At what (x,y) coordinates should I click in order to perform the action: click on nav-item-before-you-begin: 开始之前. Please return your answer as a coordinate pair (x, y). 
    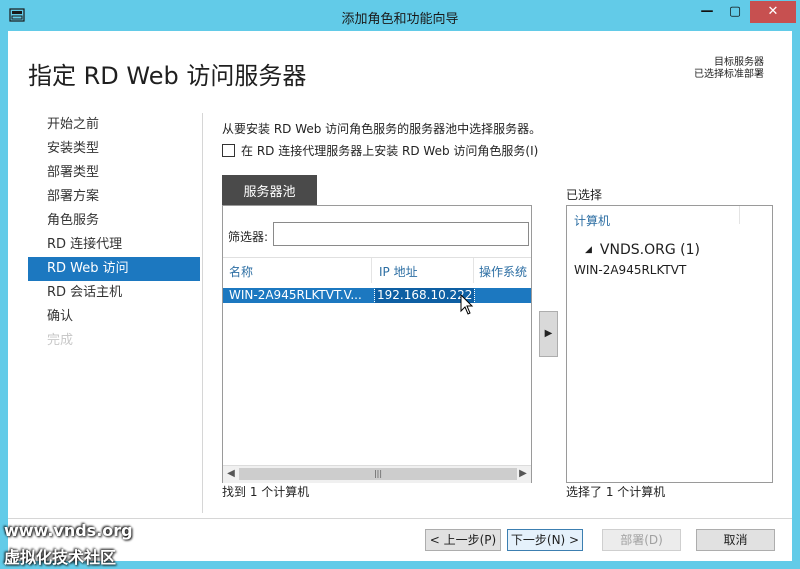
    Looking at the image, I should click on (114, 125).